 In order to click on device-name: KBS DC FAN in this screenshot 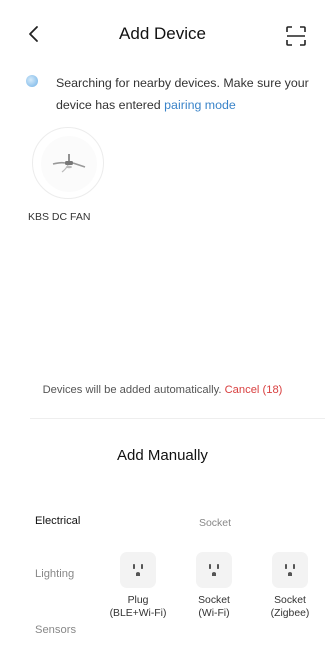, I will do `click(59, 217)`.